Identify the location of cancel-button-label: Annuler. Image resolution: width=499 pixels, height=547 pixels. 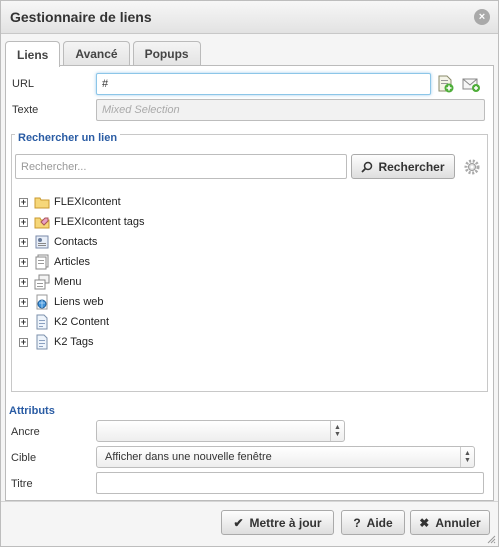
(458, 522).